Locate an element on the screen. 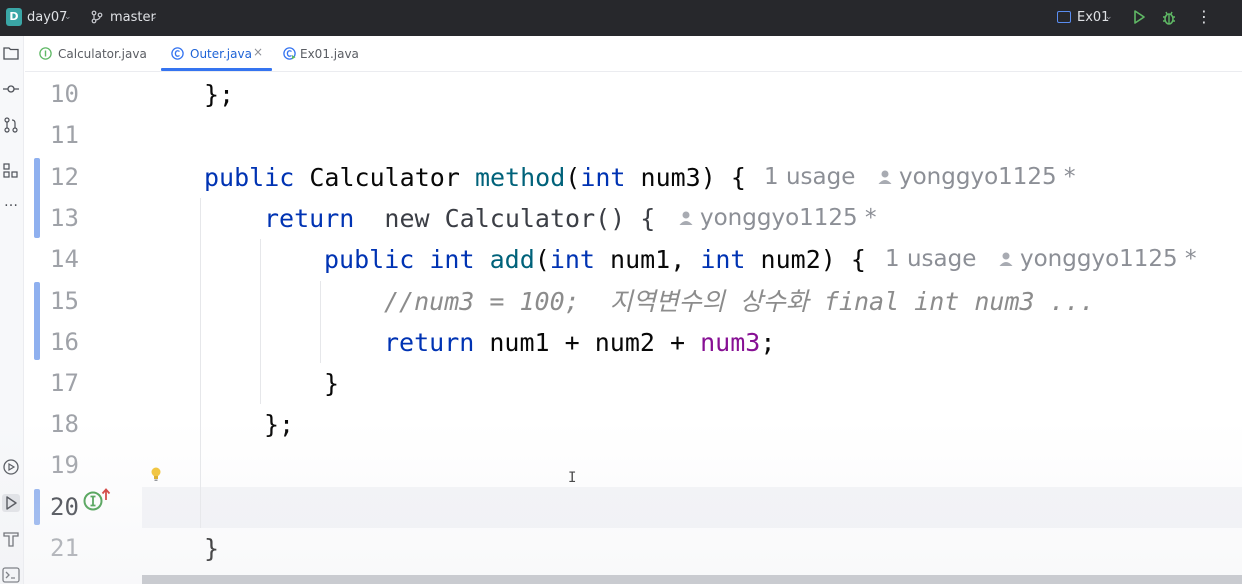 This screenshot has height=584, width=1242. editor-tab-bar: Calculator.java Outer.java × Ex01.java is located at coordinates (633, 54).